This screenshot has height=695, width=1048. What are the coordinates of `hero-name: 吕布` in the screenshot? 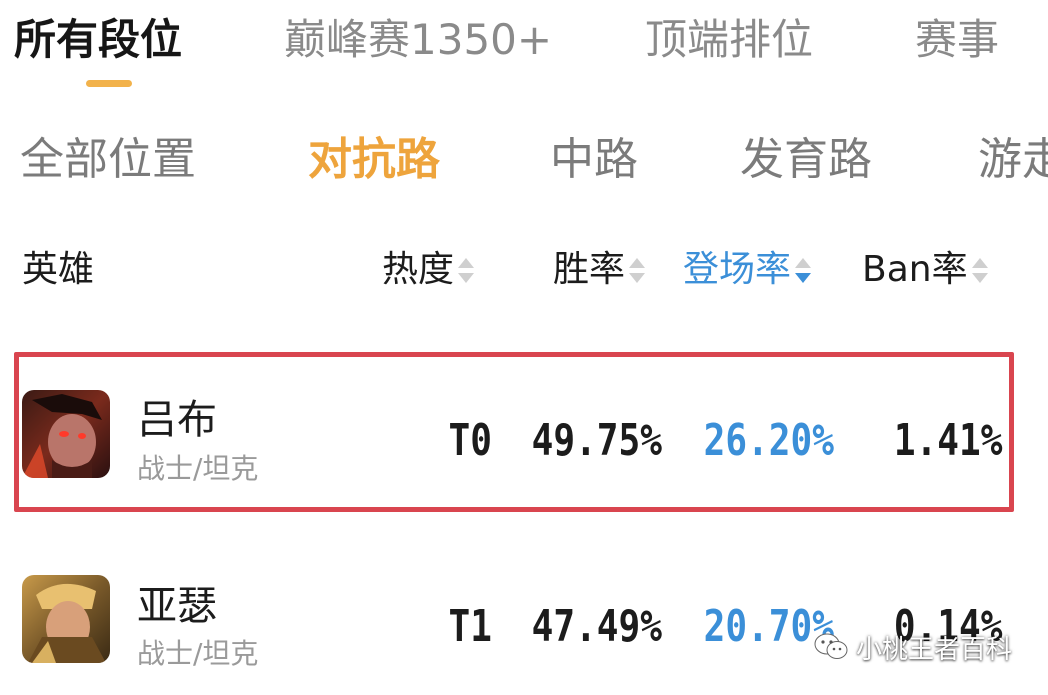 It's located at (177, 420).